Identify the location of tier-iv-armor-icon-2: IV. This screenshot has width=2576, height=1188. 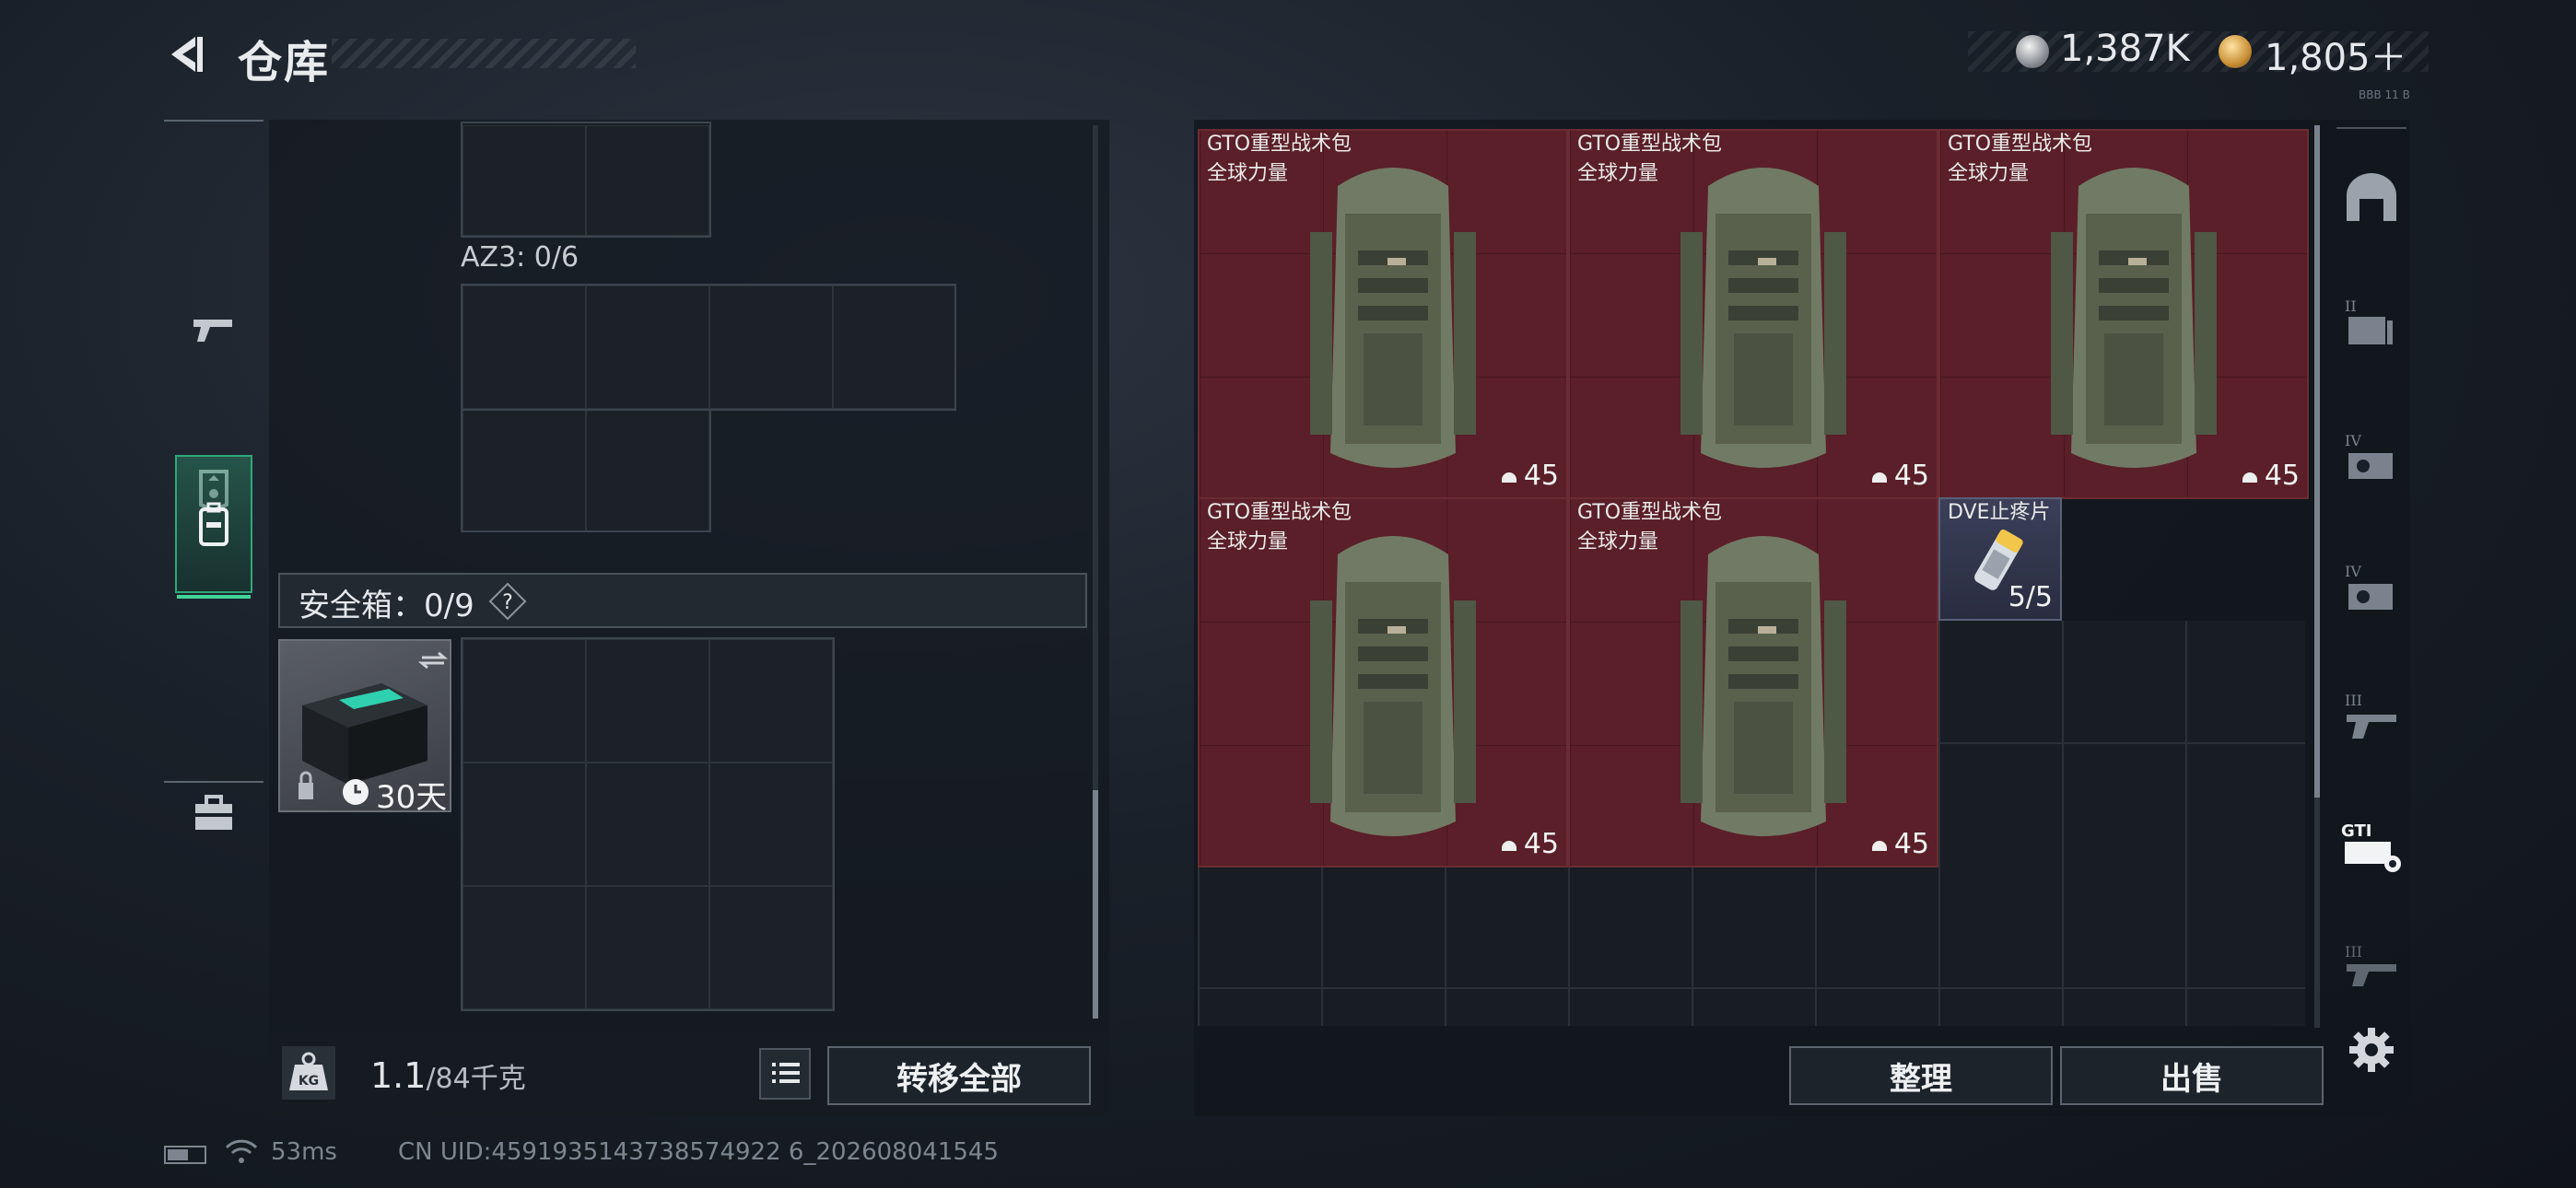
(2369, 586).